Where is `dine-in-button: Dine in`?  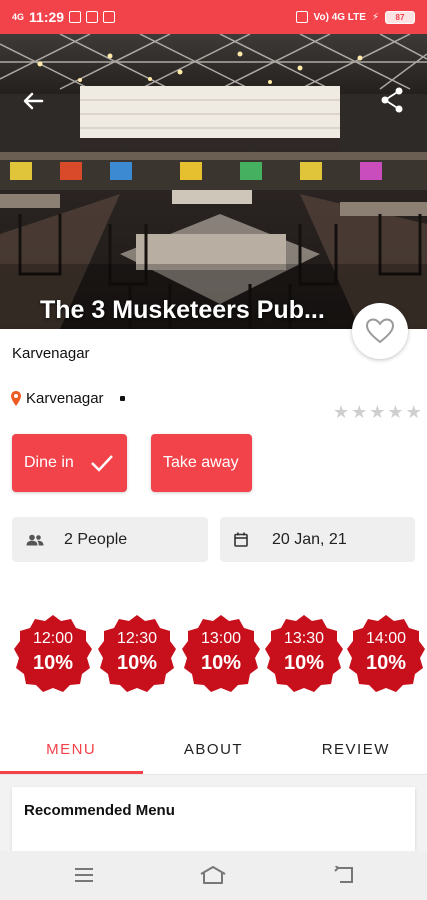
dine-in-button: Dine in is located at coordinates (69, 463).